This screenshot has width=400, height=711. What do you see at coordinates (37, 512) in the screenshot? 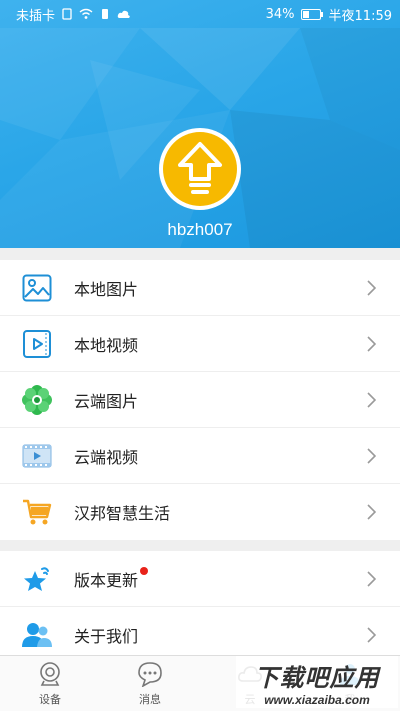
I see `cart-icon` at bounding box center [37, 512].